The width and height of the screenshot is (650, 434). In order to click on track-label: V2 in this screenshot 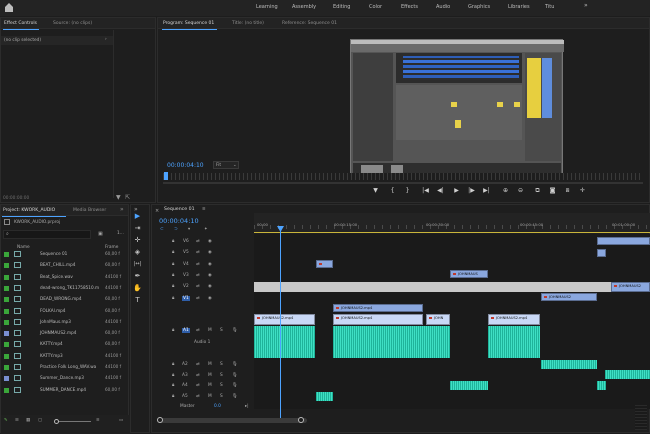, I will do `click(186, 286)`.